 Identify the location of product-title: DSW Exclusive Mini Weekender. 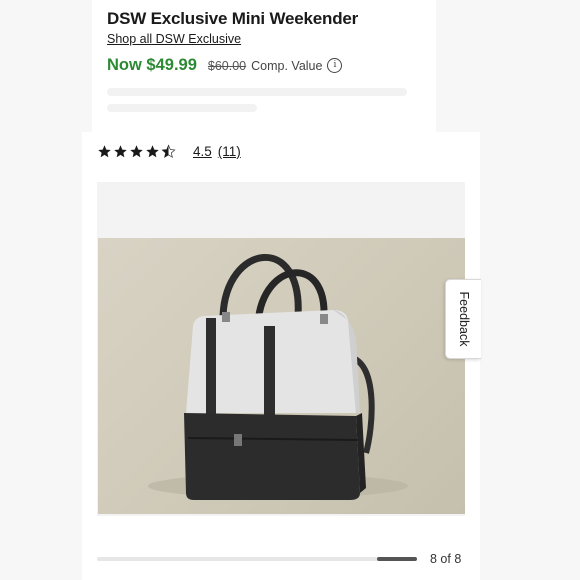
(233, 18).